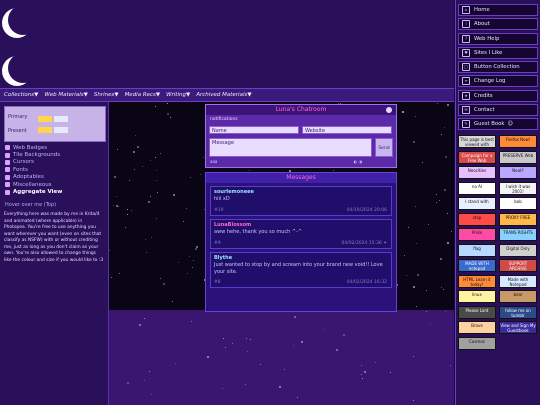 Image resolution: width=540 pixels, height=405 pixels. What do you see at coordinates (234, 192) in the screenshot?
I see `message-author: sourlemoneee` at bounding box center [234, 192].